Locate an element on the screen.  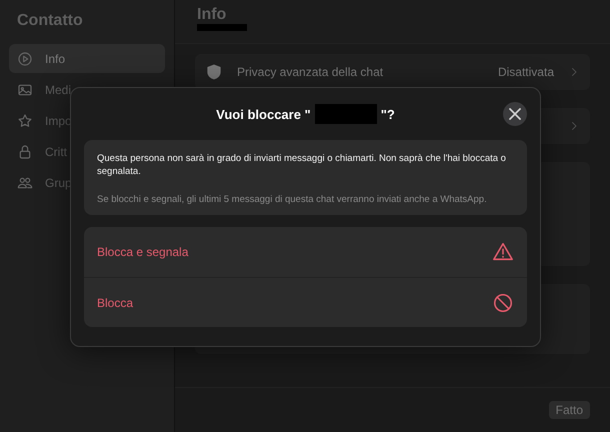
dialog-title: Vuoi bloccare " is located at coordinates (263, 114).